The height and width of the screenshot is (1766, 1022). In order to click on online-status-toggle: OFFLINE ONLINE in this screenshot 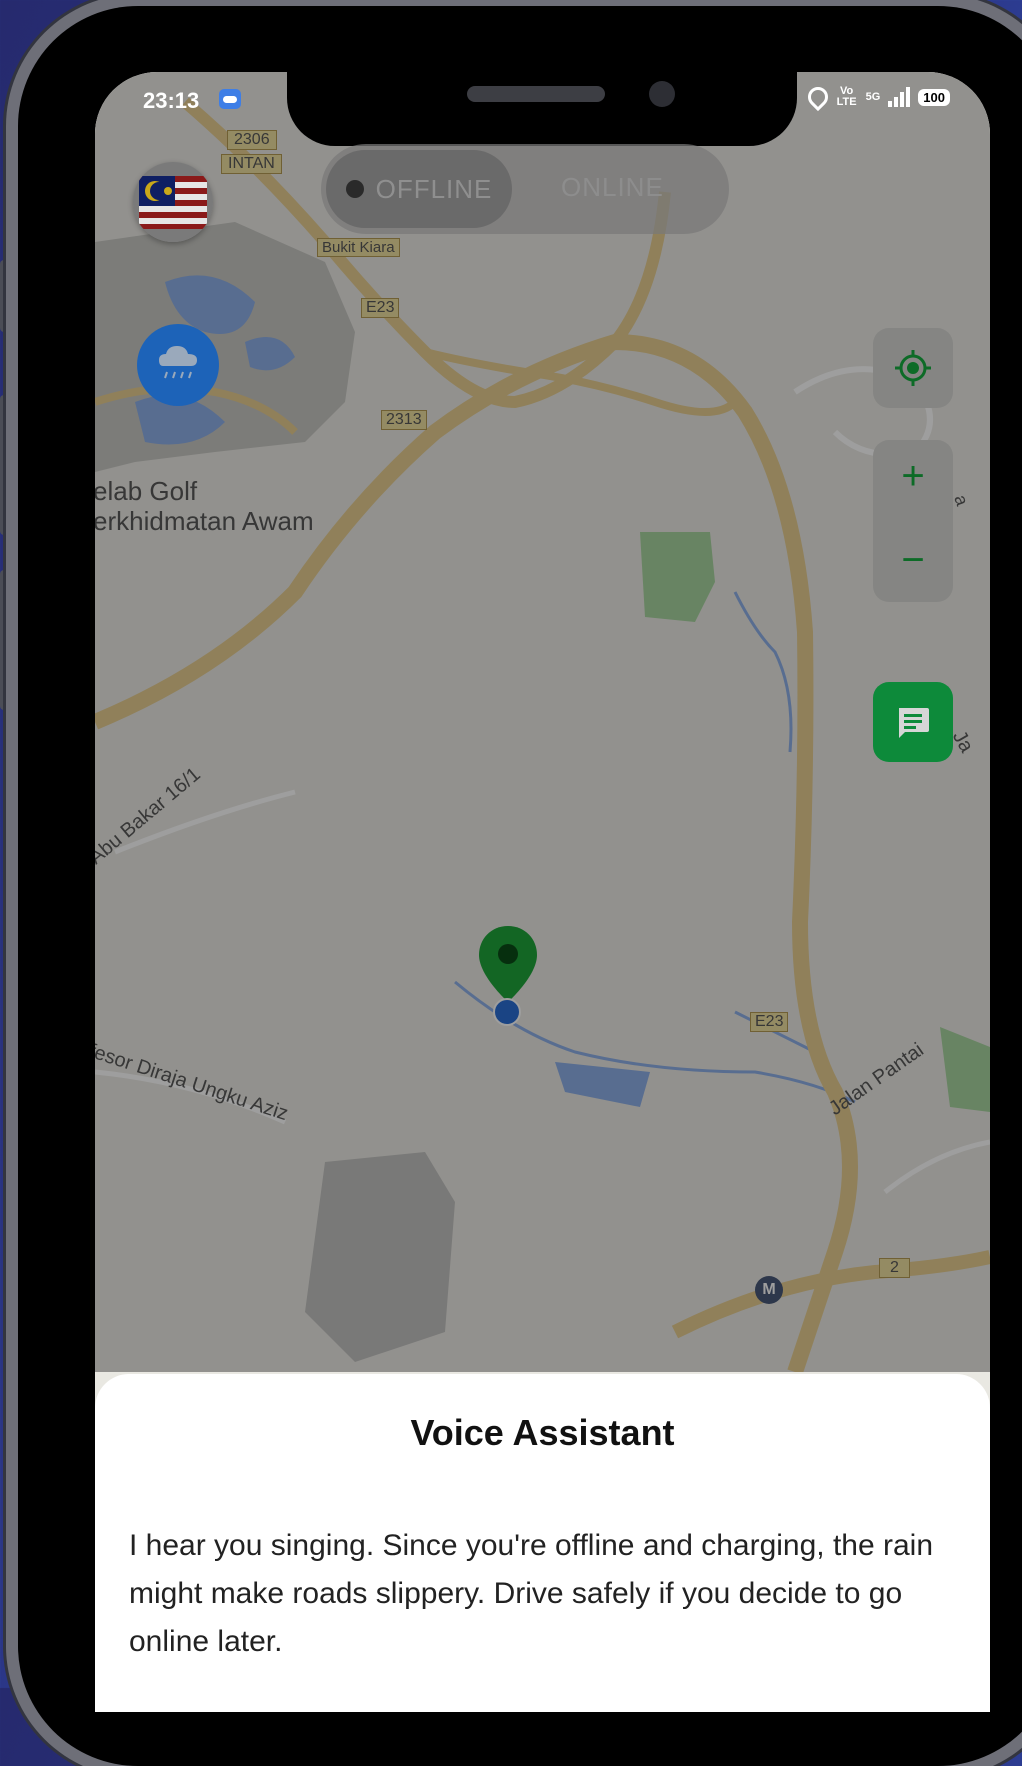, I will do `click(525, 189)`.